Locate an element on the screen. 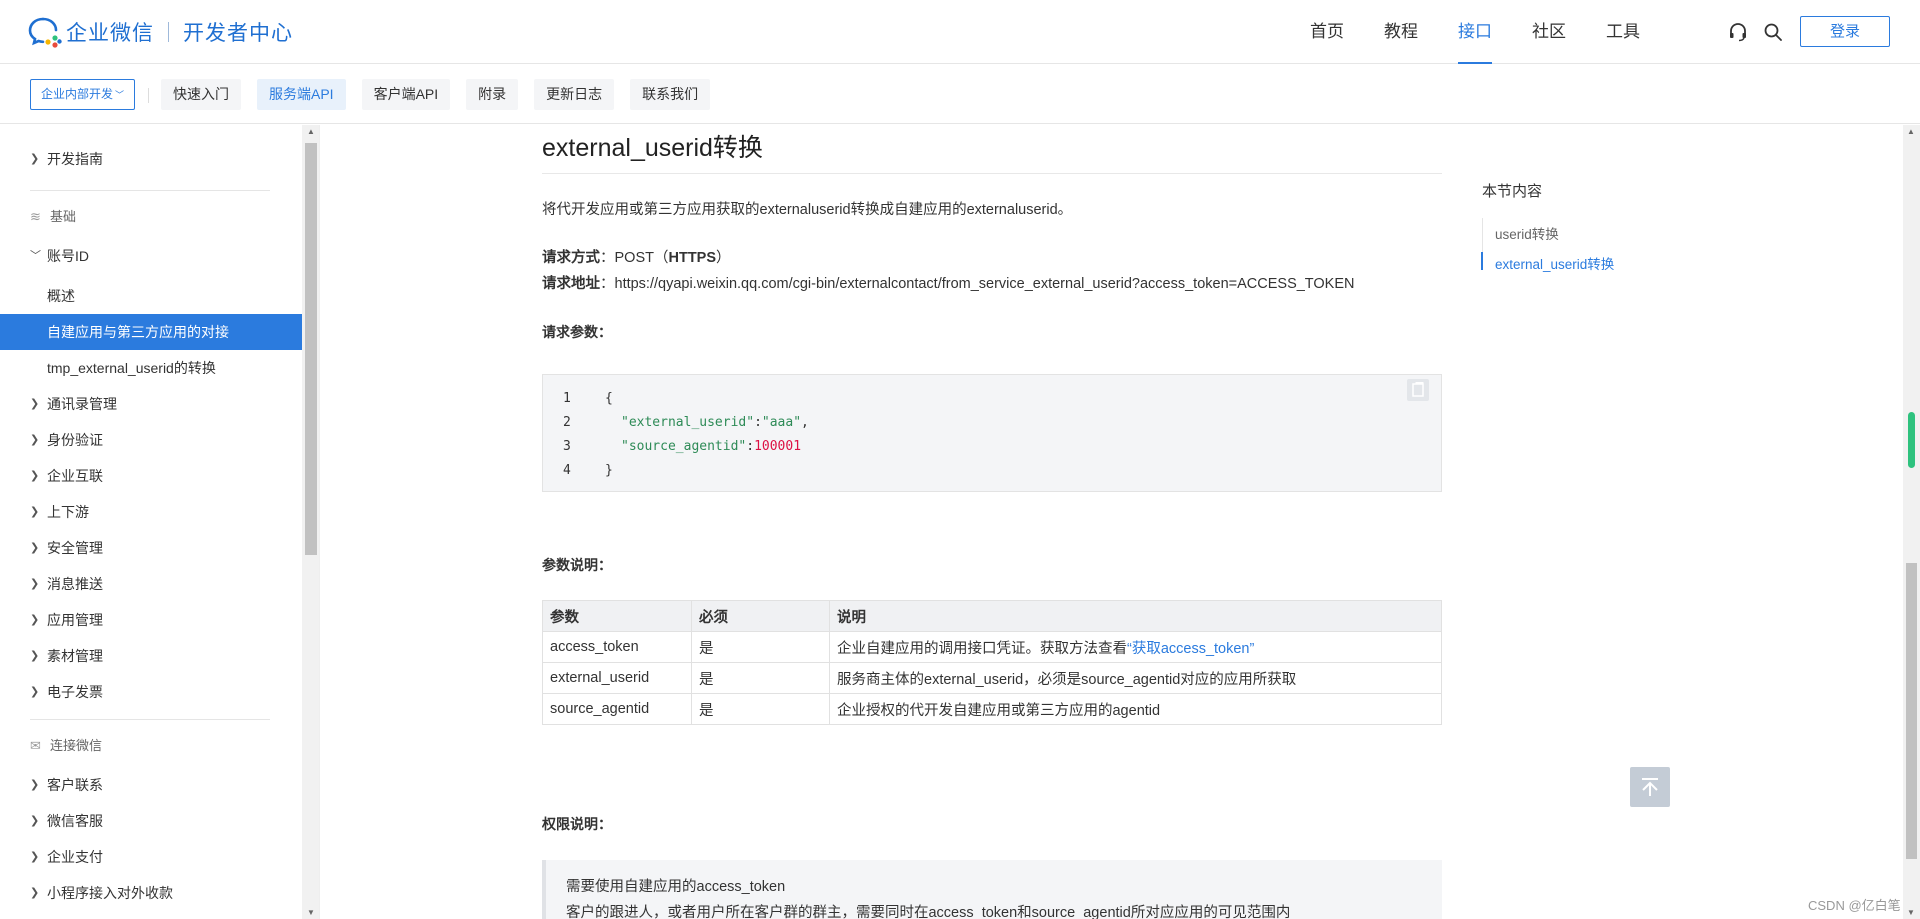 This screenshot has height=919, width=1920. tab-appendix: 附录 is located at coordinates (492, 94).